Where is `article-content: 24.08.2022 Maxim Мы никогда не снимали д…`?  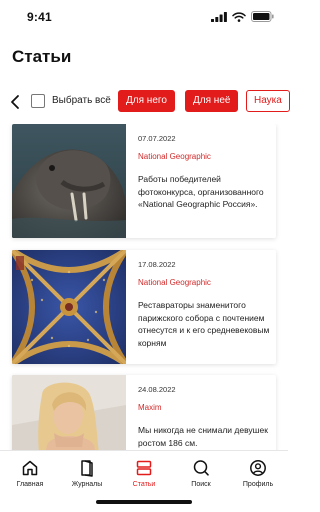
article-content: 24.08.2022 Maxim Мы никогда не снимали д… is located at coordinates (205, 417).